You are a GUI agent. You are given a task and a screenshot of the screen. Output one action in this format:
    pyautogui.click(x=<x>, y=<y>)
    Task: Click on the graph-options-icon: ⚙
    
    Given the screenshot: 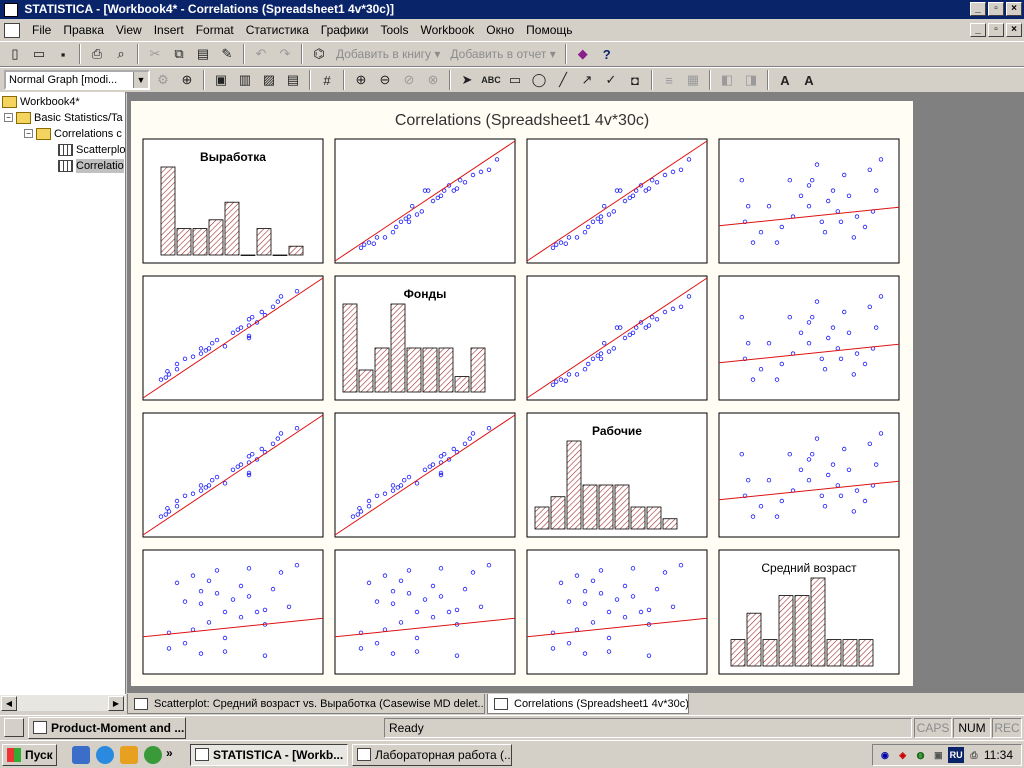 What is the action you would take?
    pyautogui.click(x=163, y=80)
    